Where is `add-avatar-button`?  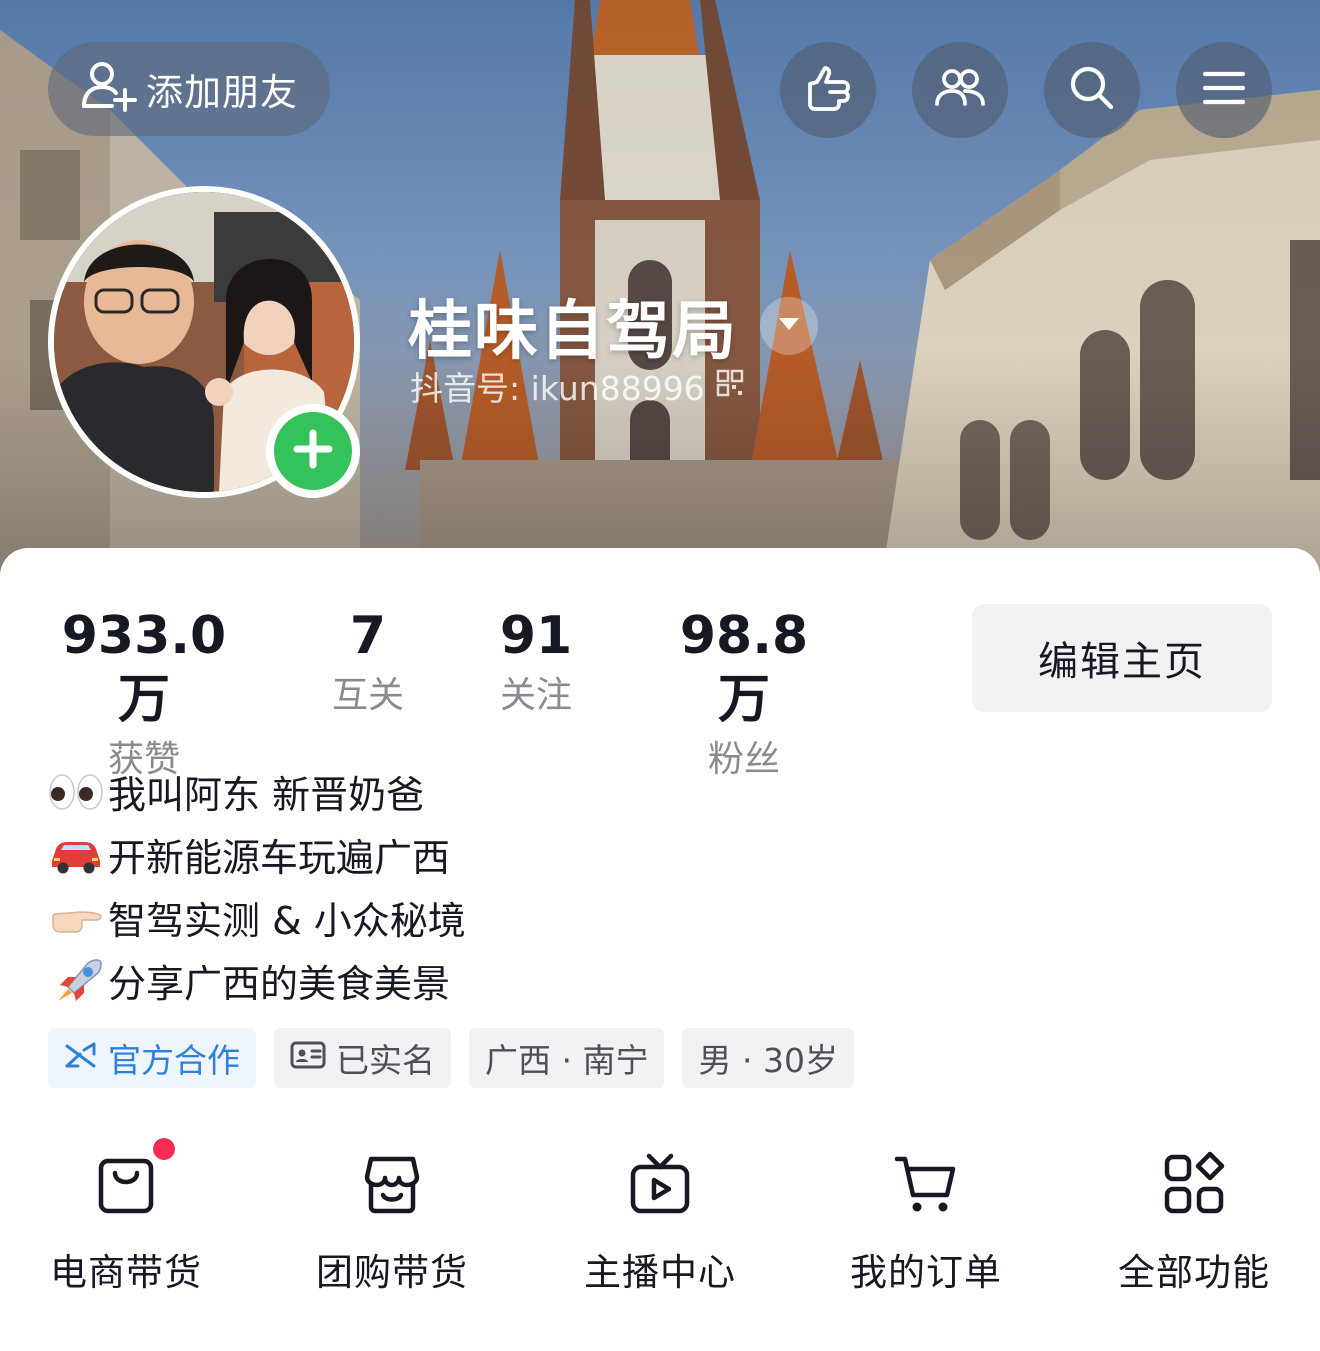 add-avatar-button is located at coordinates (313, 451).